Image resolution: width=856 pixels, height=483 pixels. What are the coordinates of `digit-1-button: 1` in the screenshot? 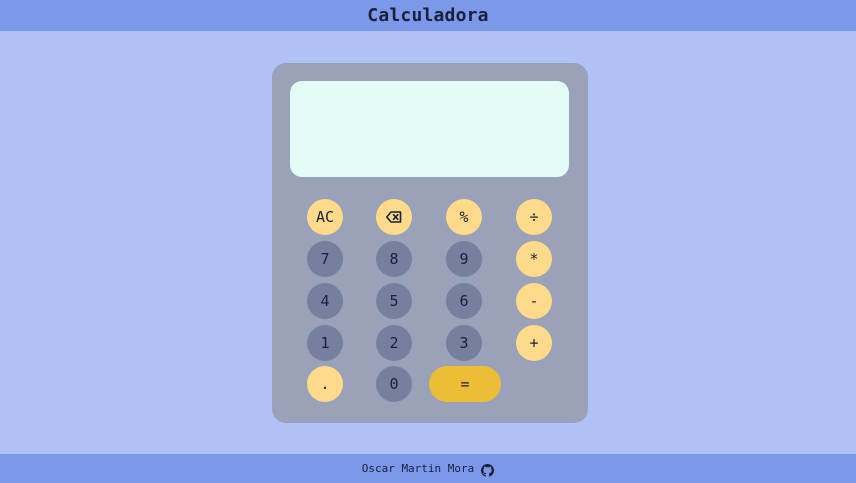 It's located at (325, 343).